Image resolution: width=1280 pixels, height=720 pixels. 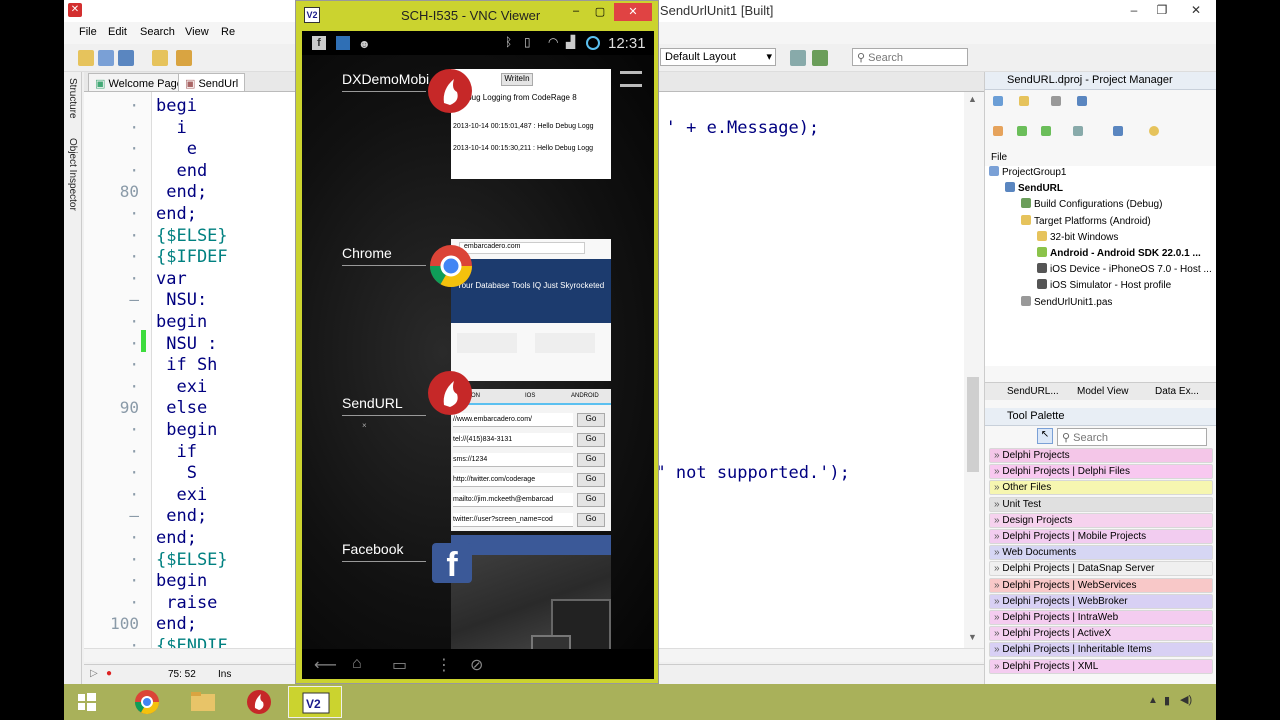 What do you see at coordinates (1101, 455) in the screenshot?
I see `palette-category: » Delphi Projects` at bounding box center [1101, 455].